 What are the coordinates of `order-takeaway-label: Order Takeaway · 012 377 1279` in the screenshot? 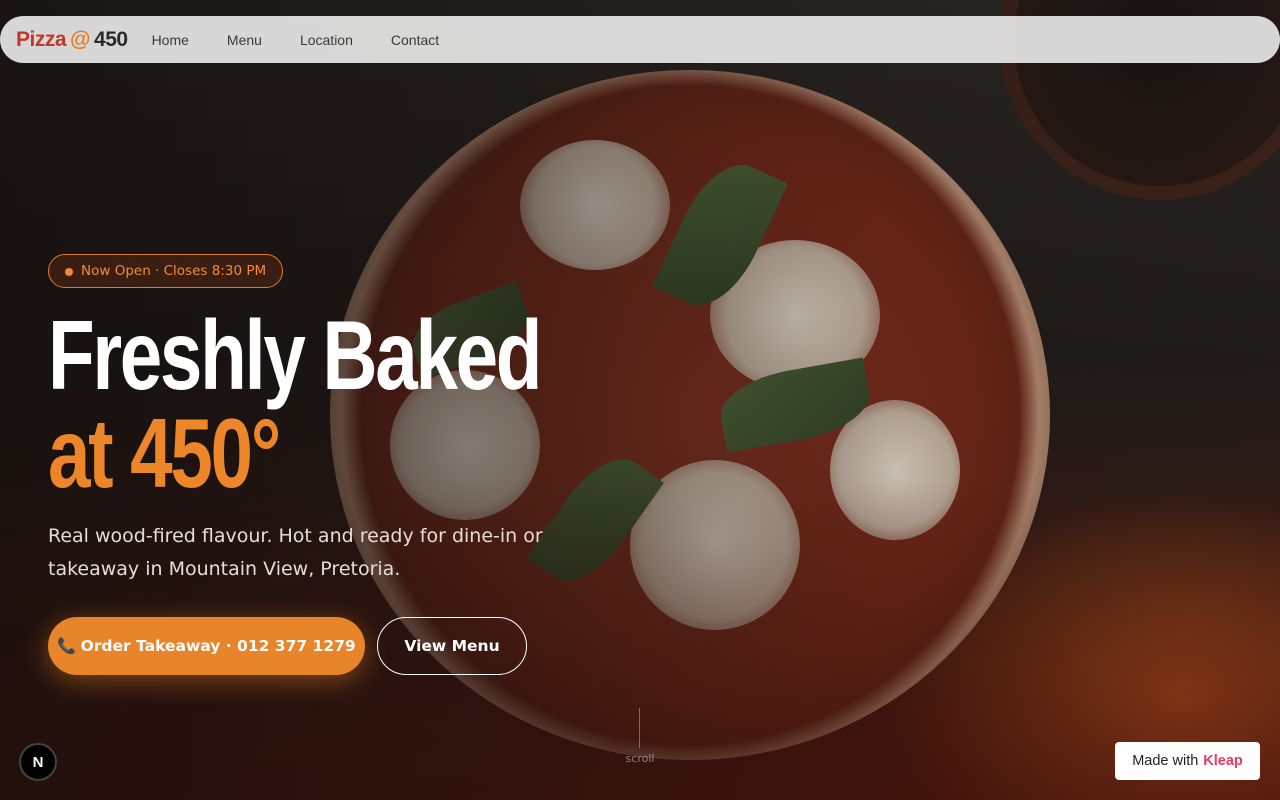 It's located at (218, 646).